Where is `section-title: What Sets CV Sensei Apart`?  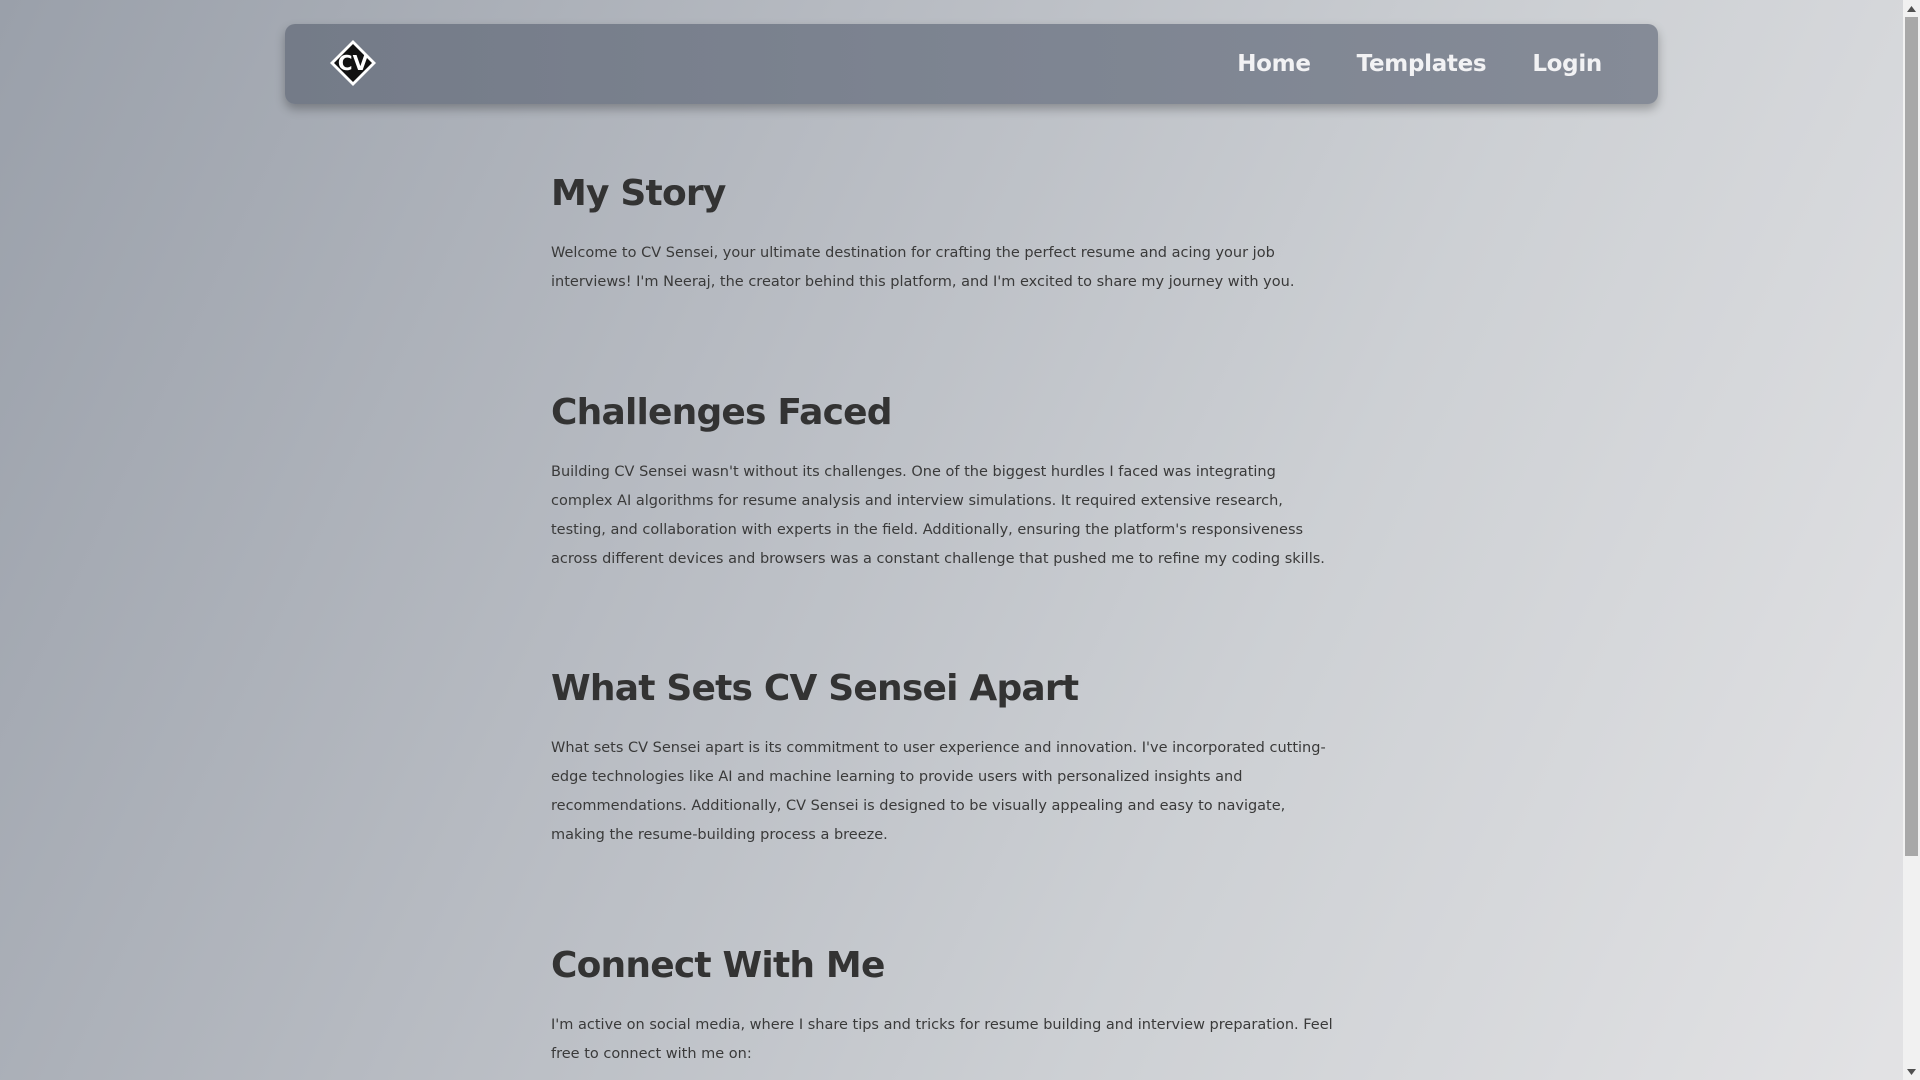
section-title: What Sets CV Sensei Apart is located at coordinates (815, 688).